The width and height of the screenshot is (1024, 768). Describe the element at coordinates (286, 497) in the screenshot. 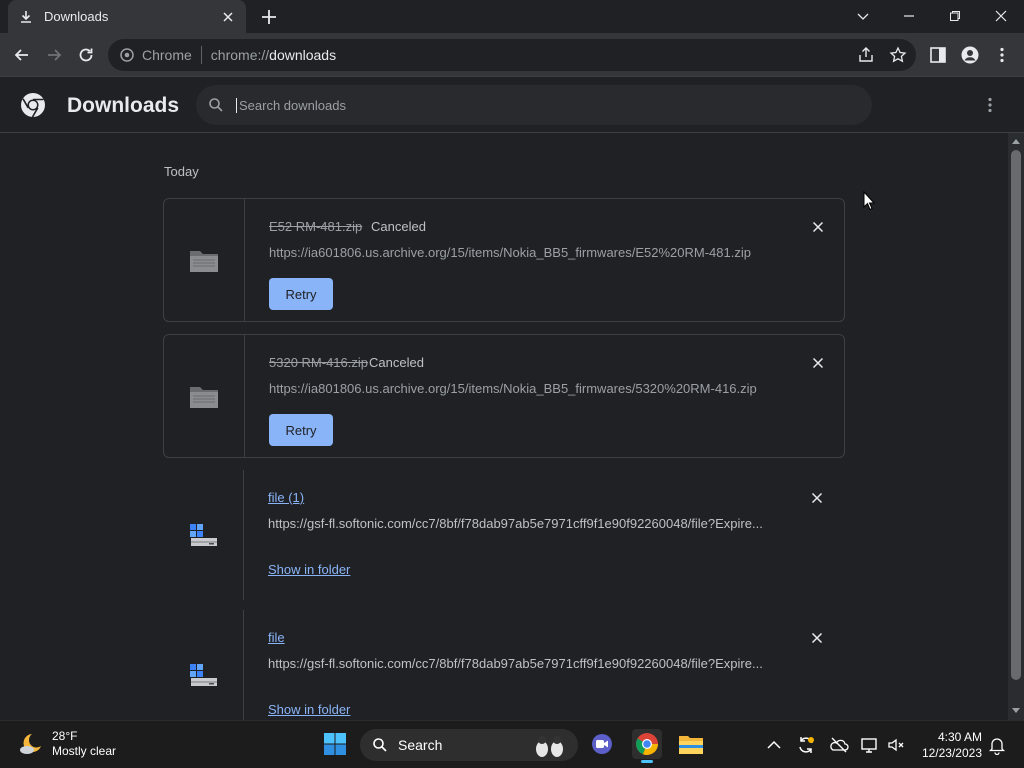

I see `file-name-link: file (1)` at that location.